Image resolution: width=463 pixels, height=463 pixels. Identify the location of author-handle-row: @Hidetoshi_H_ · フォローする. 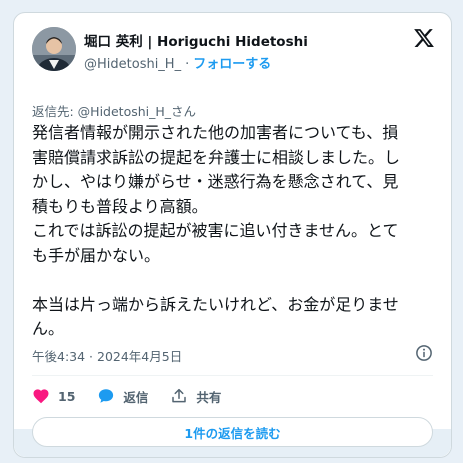
(177, 62).